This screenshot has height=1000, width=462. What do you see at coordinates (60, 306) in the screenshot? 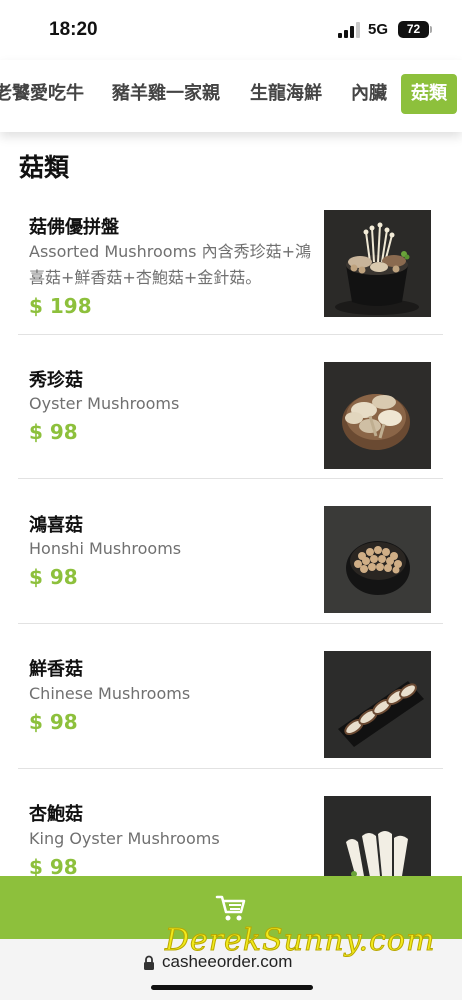
I see `item-price: $ 198` at bounding box center [60, 306].